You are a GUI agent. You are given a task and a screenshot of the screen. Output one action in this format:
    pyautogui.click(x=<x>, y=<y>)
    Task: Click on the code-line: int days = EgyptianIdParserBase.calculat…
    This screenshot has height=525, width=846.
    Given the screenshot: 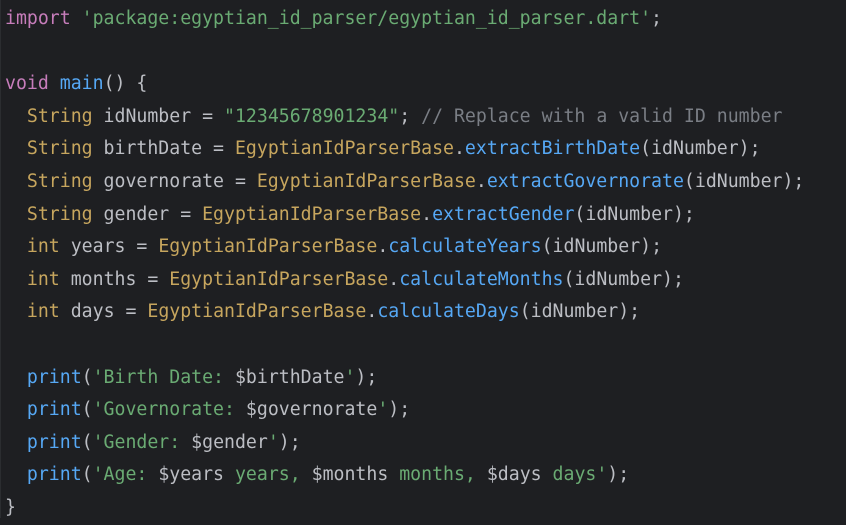 What is the action you would take?
    pyautogui.click(x=404, y=312)
    